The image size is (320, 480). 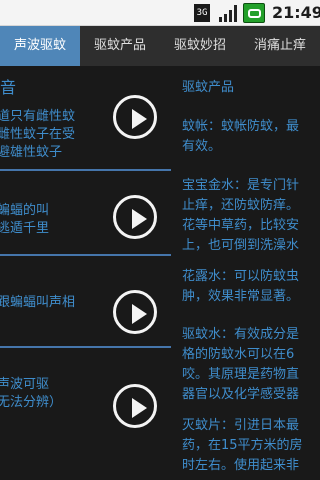 What do you see at coordinates (241, 225) in the screenshot?
I see `paragraph-line: 花等中草药，比较安` at bounding box center [241, 225].